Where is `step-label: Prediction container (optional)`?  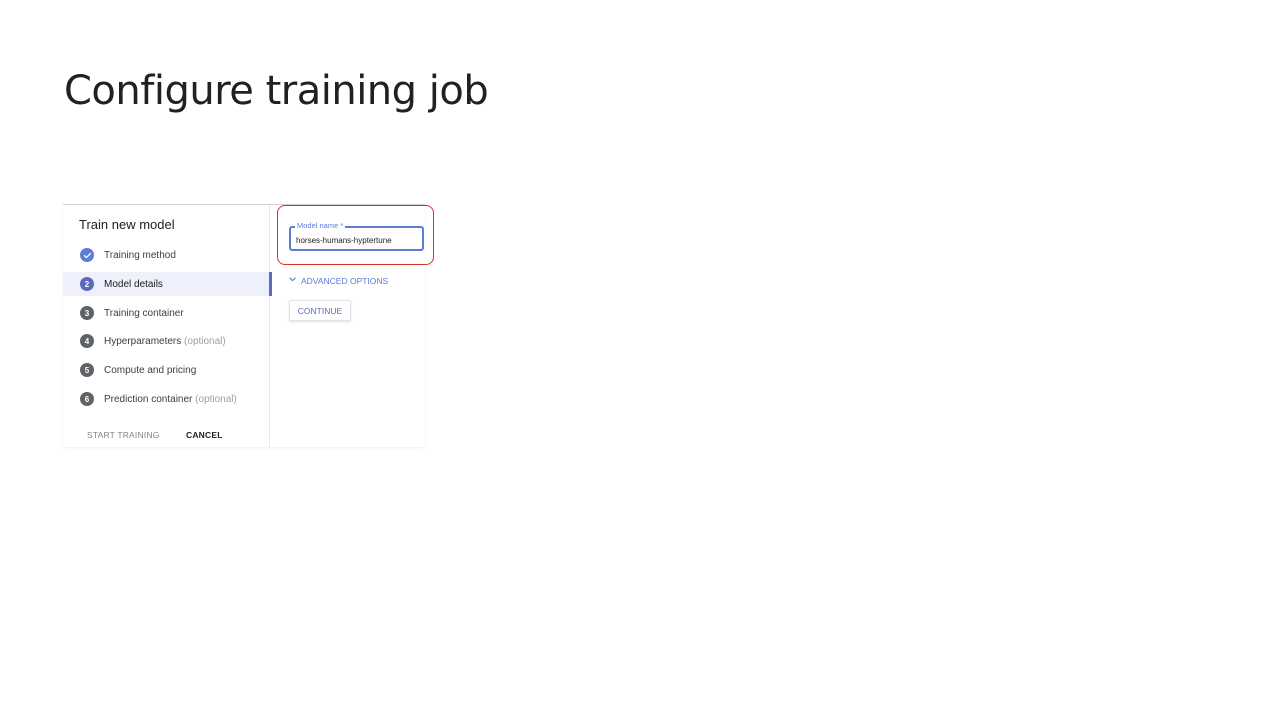
step-label: Prediction container (optional) is located at coordinates (170, 399).